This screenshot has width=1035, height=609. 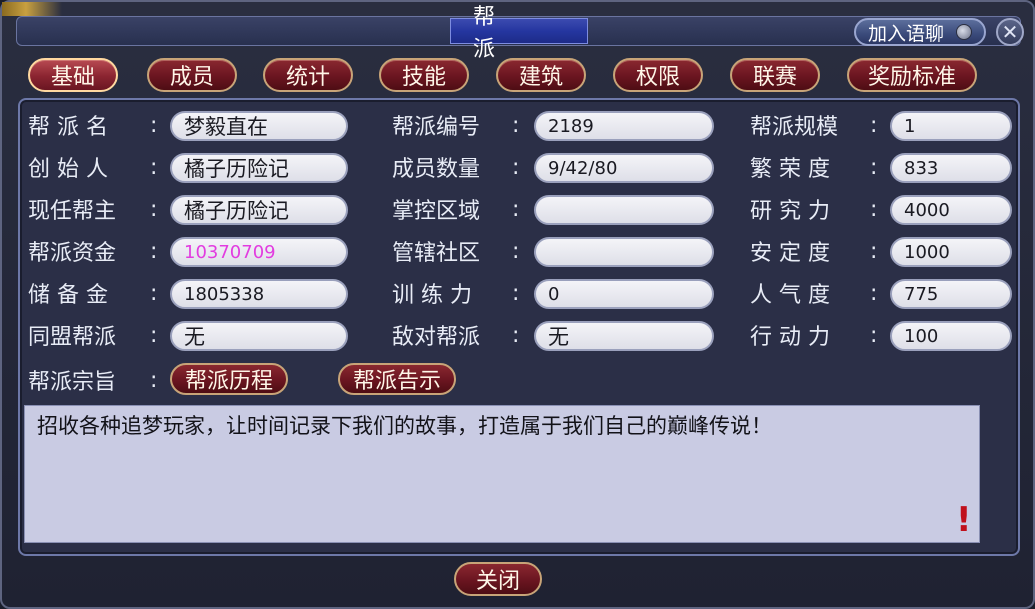 What do you see at coordinates (790, 211) in the screenshot?
I see `research-power-label: 研 究 力` at bounding box center [790, 211].